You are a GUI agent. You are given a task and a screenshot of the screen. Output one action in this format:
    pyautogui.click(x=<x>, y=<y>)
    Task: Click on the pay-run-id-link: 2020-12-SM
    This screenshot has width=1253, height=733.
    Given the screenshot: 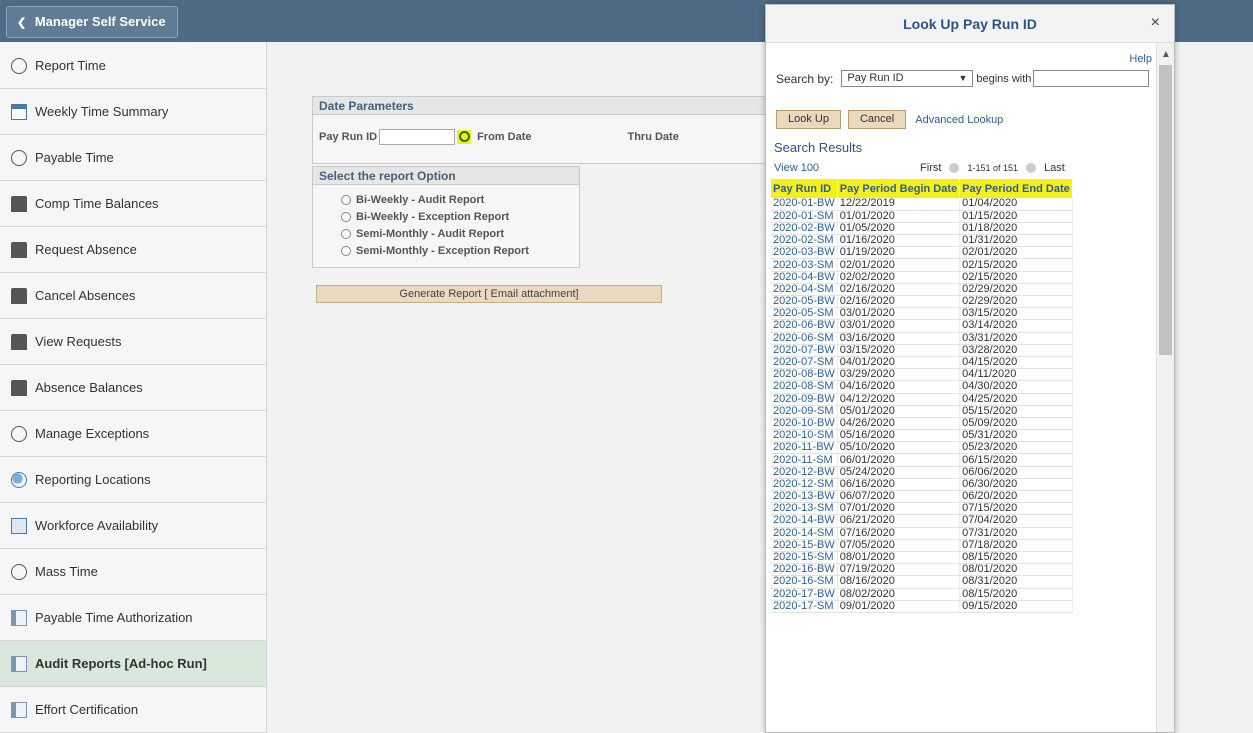 What is the action you would take?
    pyautogui.click(x=804, y=485)
    